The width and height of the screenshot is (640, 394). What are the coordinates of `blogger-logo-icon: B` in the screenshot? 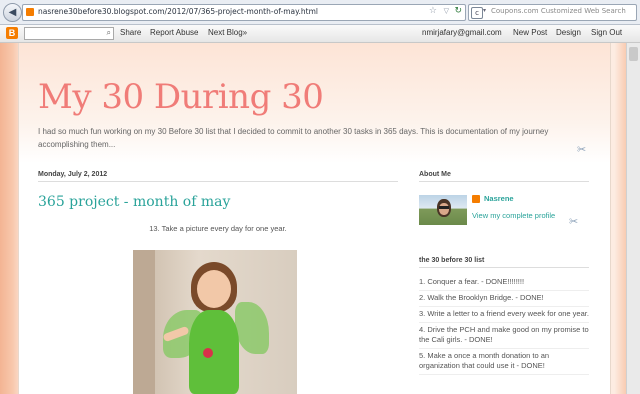 It's located at (12, 33).